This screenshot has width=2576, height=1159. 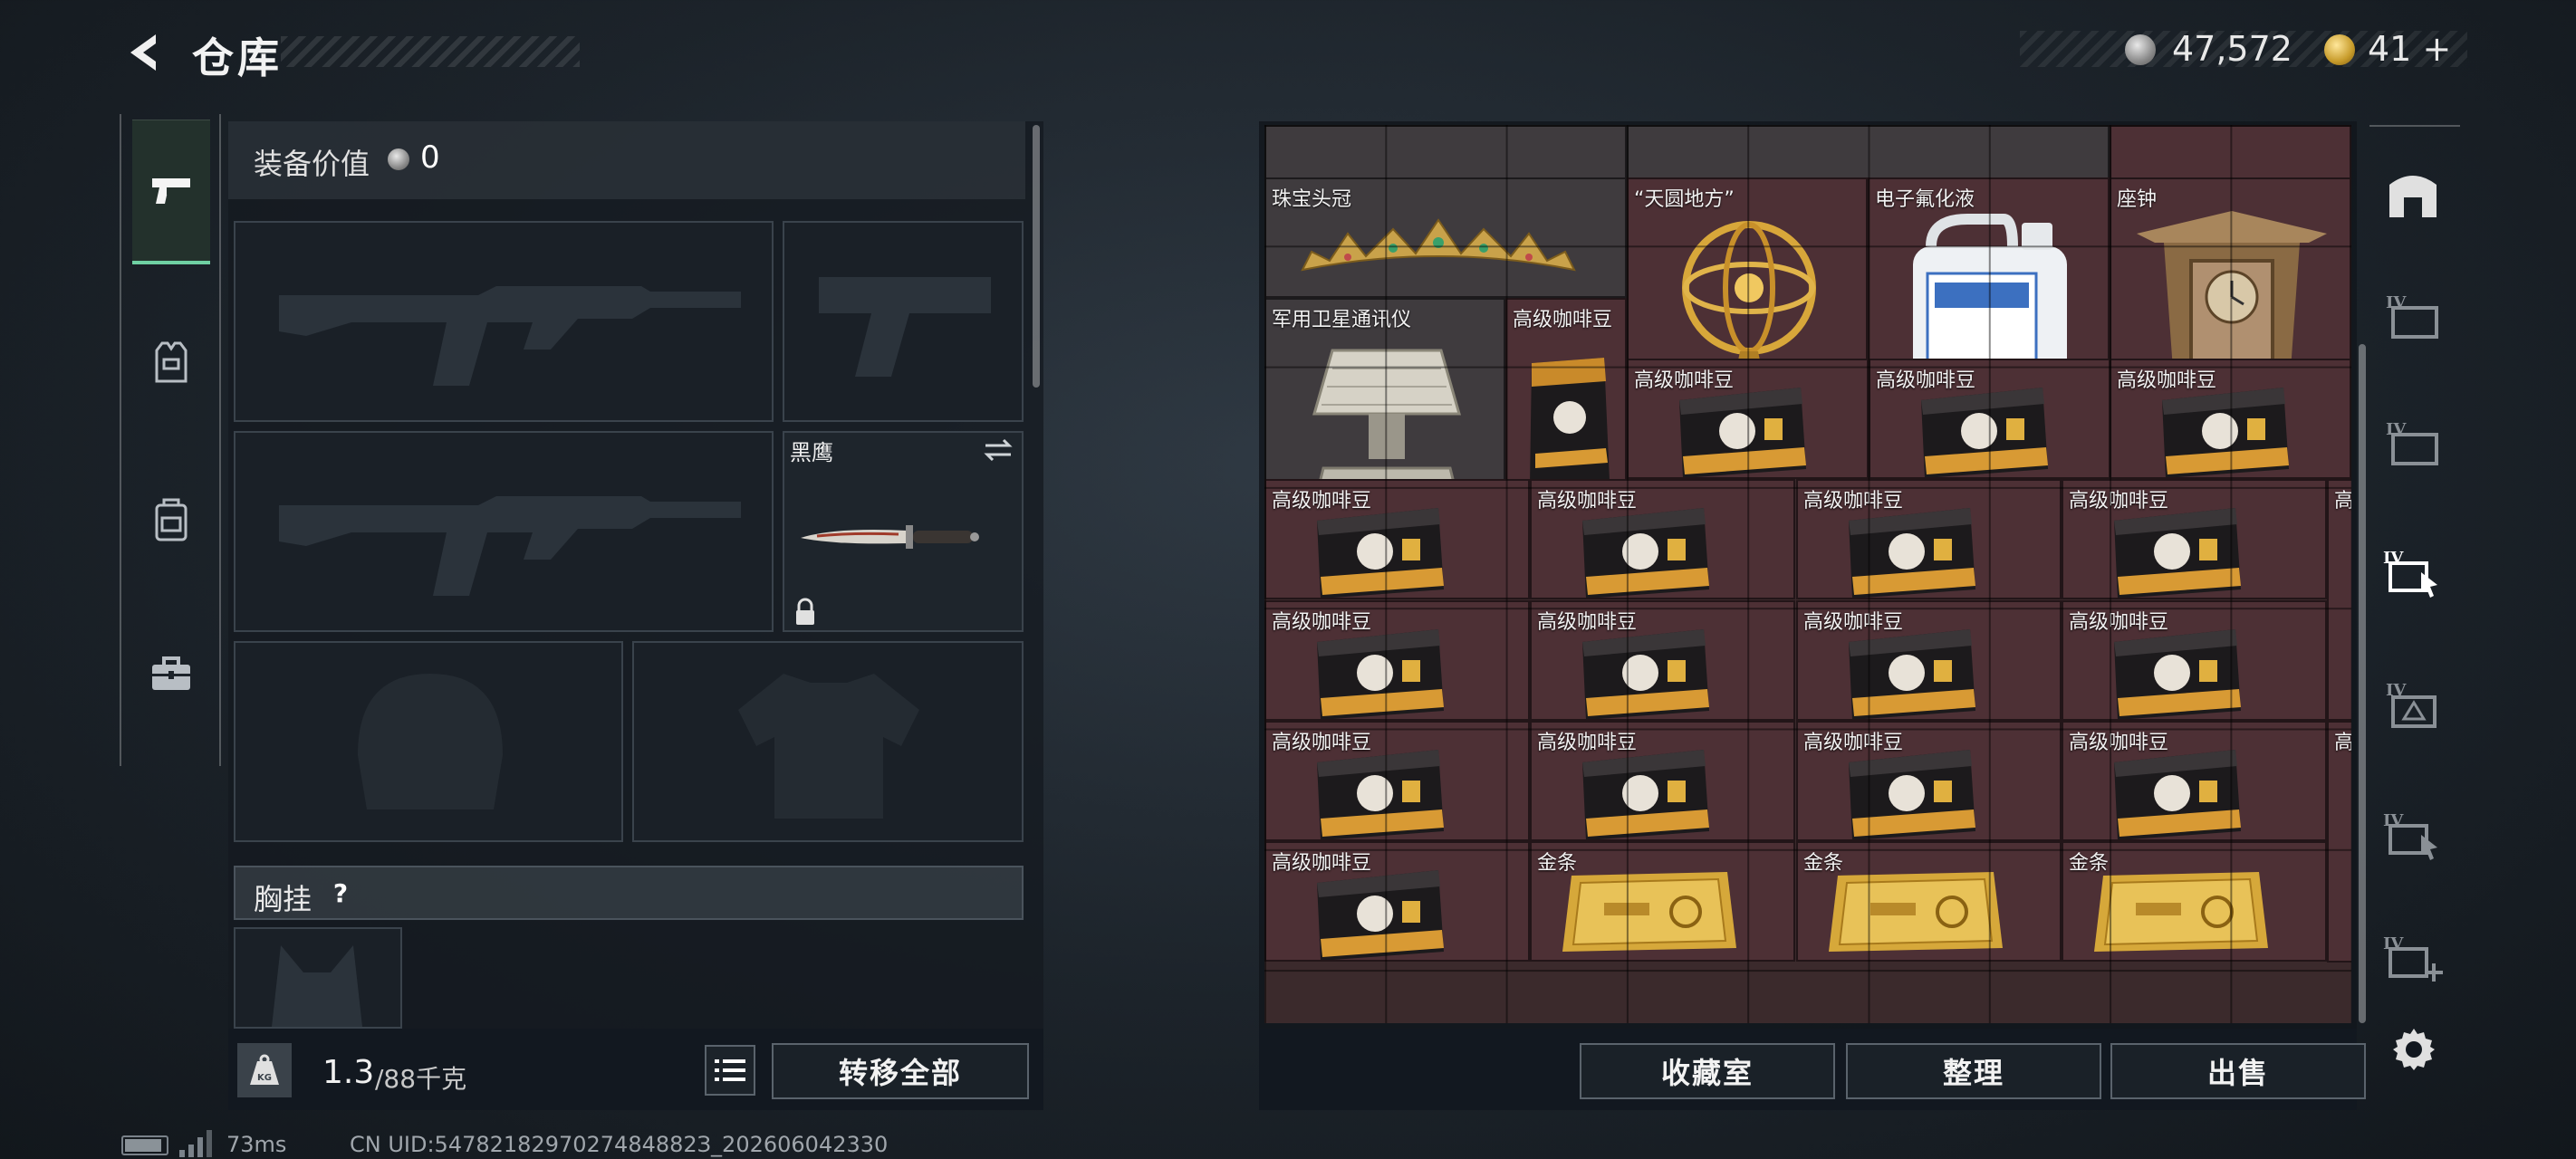 I want to click on transfer-all-button: 转移全部, so click(x=900, y=1071).